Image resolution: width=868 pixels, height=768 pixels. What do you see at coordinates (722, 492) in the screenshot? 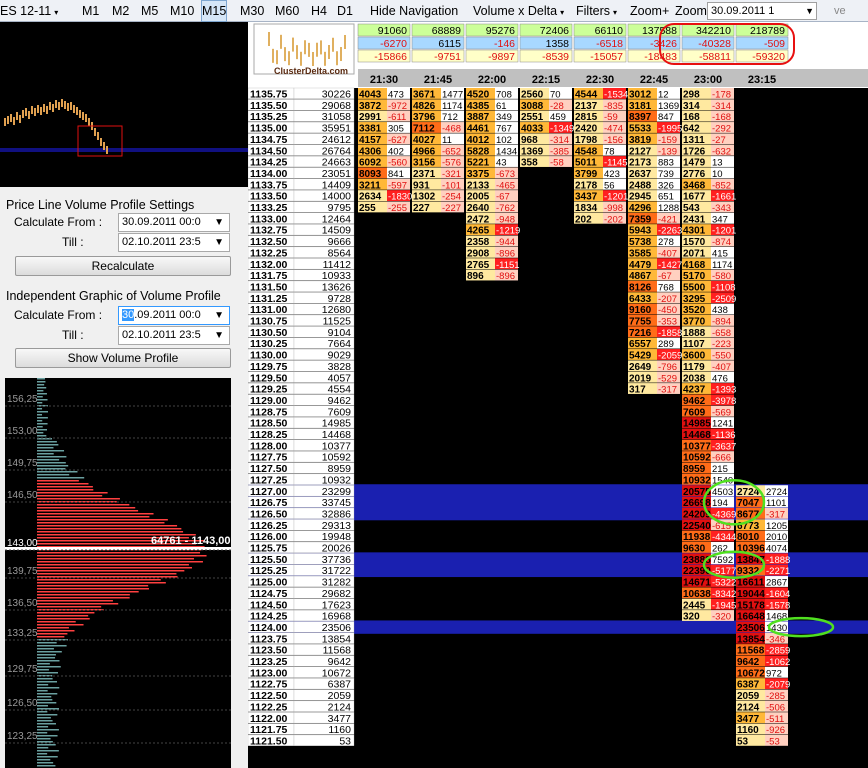
I see `cluster-delta: 4503` at bounding box center [722, 492].